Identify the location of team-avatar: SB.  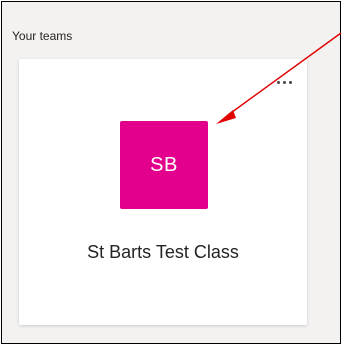
(164, 165).